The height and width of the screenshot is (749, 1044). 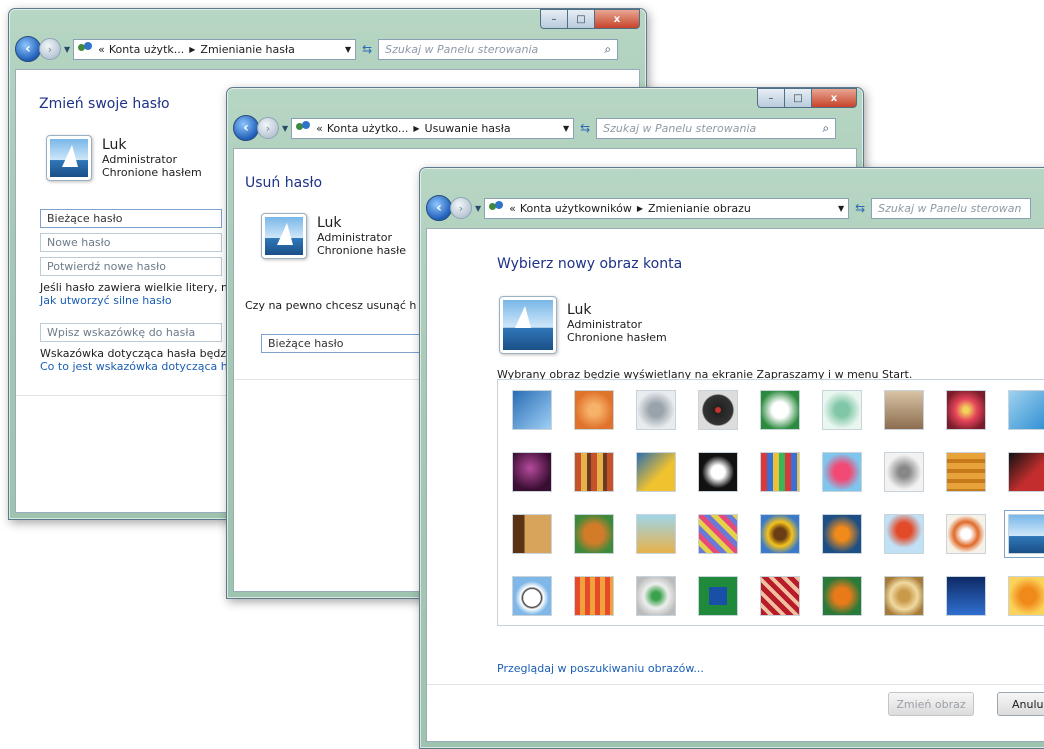 I want to click on picture-leaf, so click(x=656, y=472).